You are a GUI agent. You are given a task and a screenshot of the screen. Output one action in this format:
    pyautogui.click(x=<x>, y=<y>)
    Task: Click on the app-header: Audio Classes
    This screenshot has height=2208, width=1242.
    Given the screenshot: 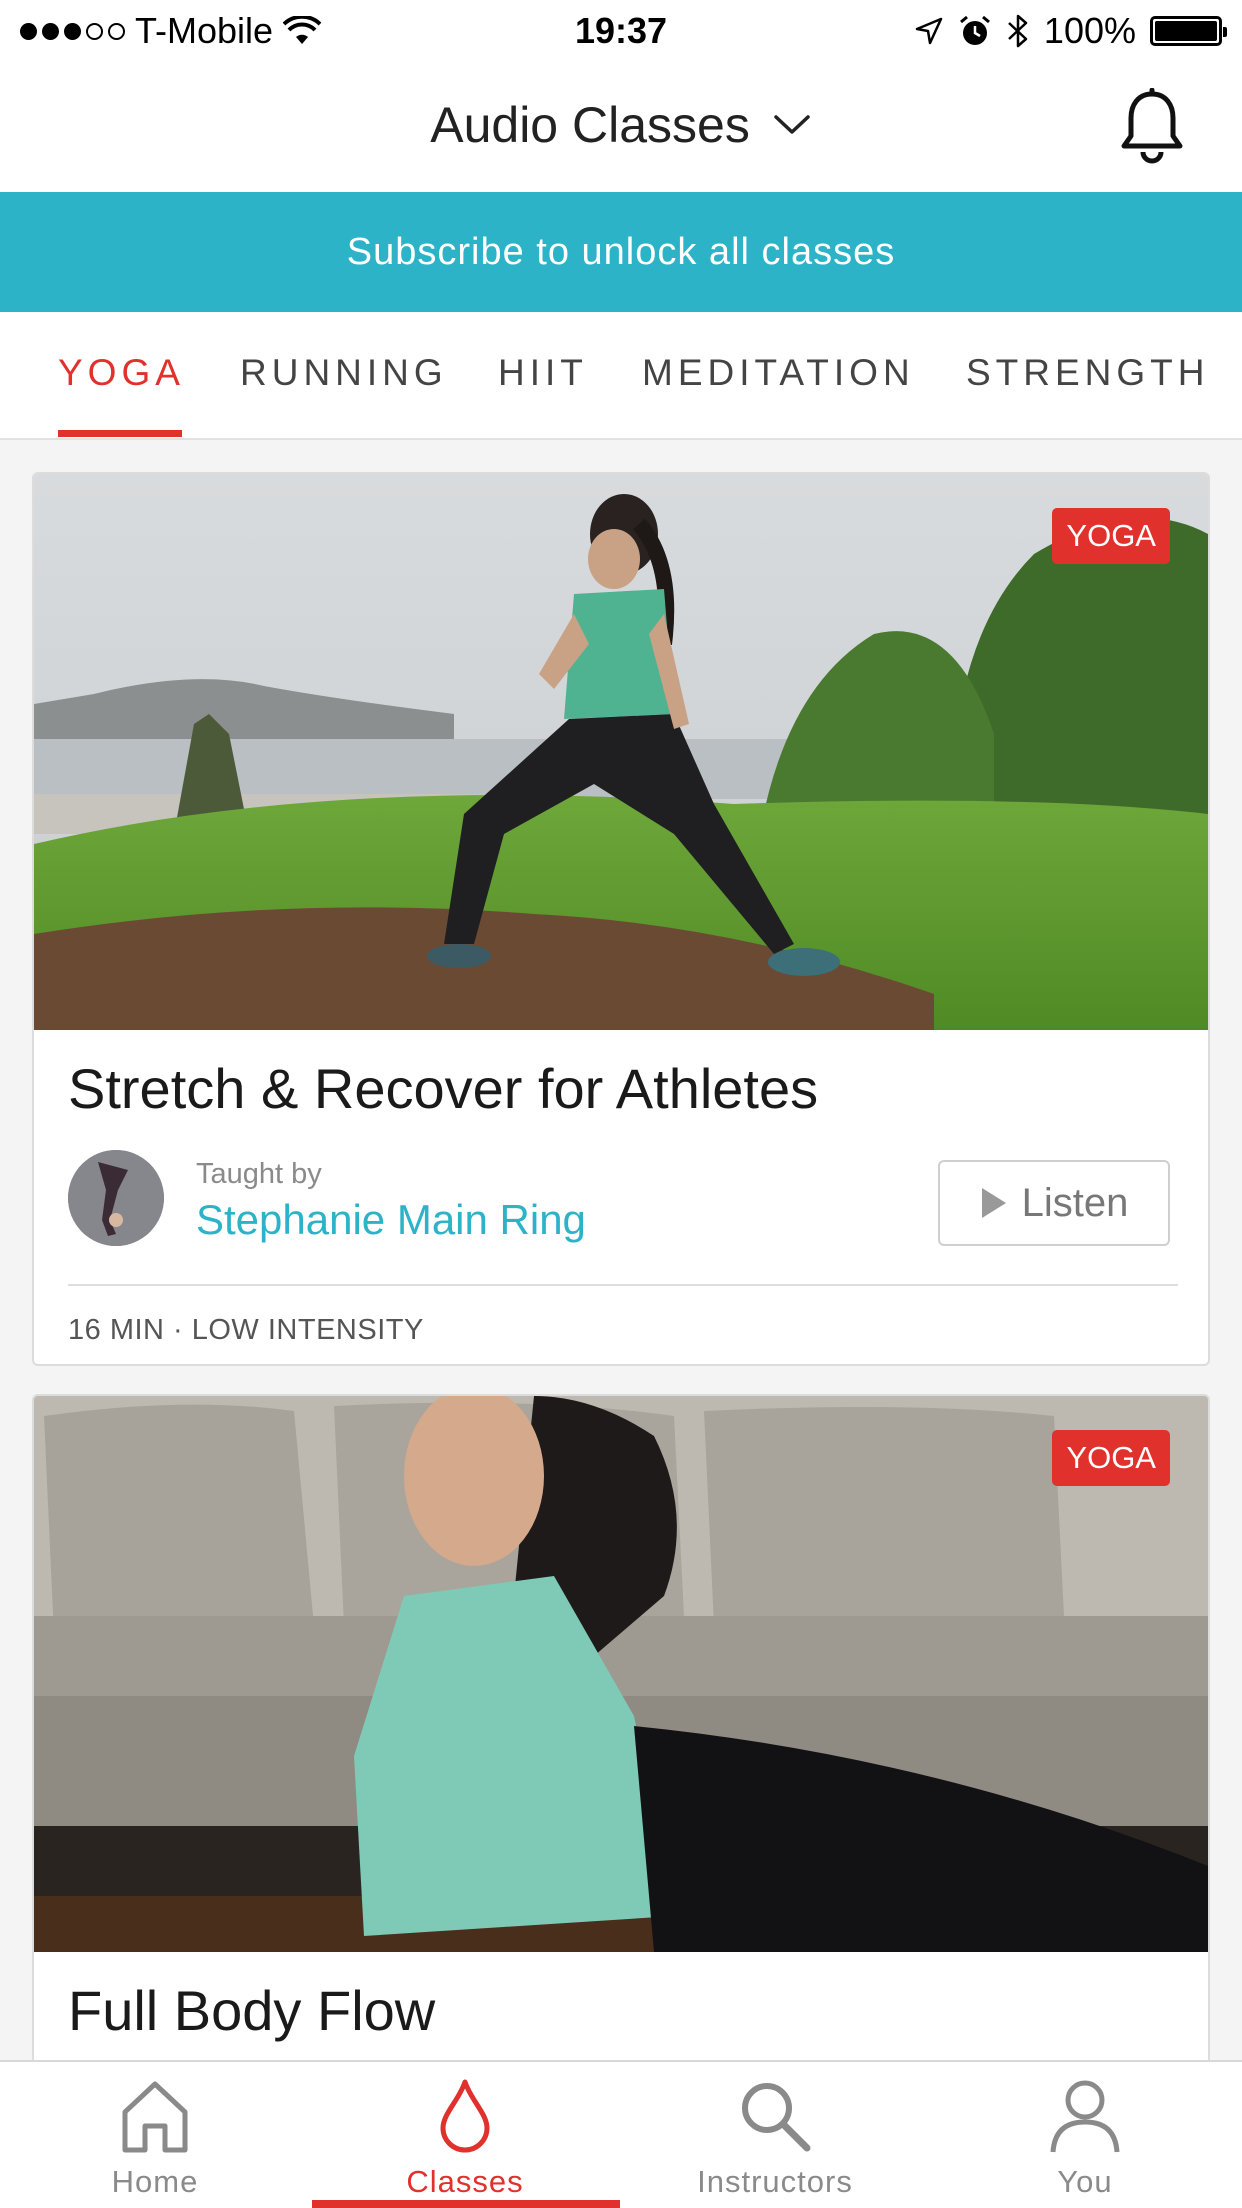 What is the action you would take?
    pyautogui.click(x=621, y=127)
    